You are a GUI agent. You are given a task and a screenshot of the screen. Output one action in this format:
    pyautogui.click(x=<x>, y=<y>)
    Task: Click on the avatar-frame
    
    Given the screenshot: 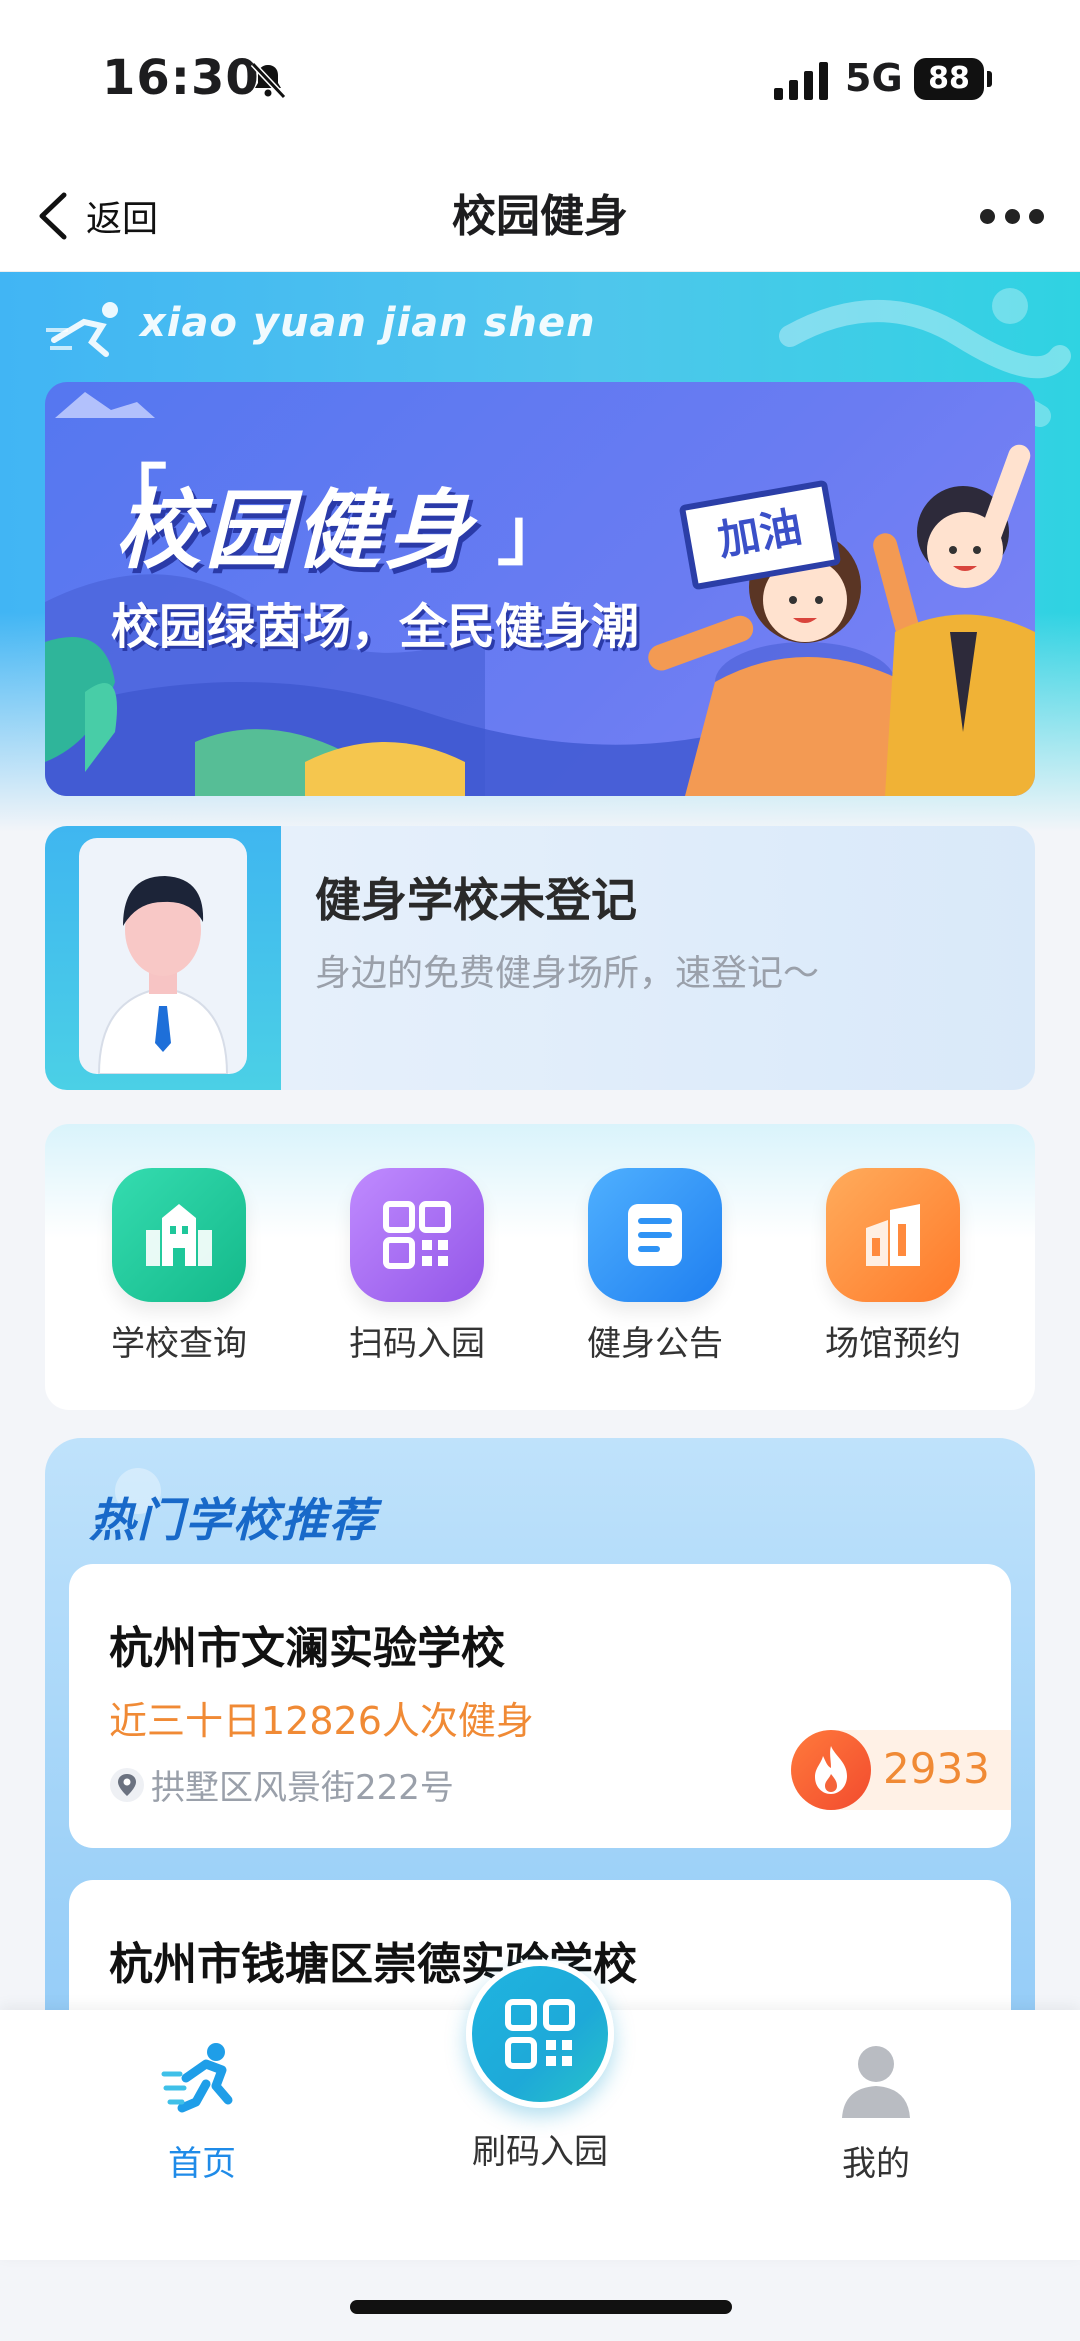 What is the action you would take?
    pyautogui.click(x=163, y=958)
    